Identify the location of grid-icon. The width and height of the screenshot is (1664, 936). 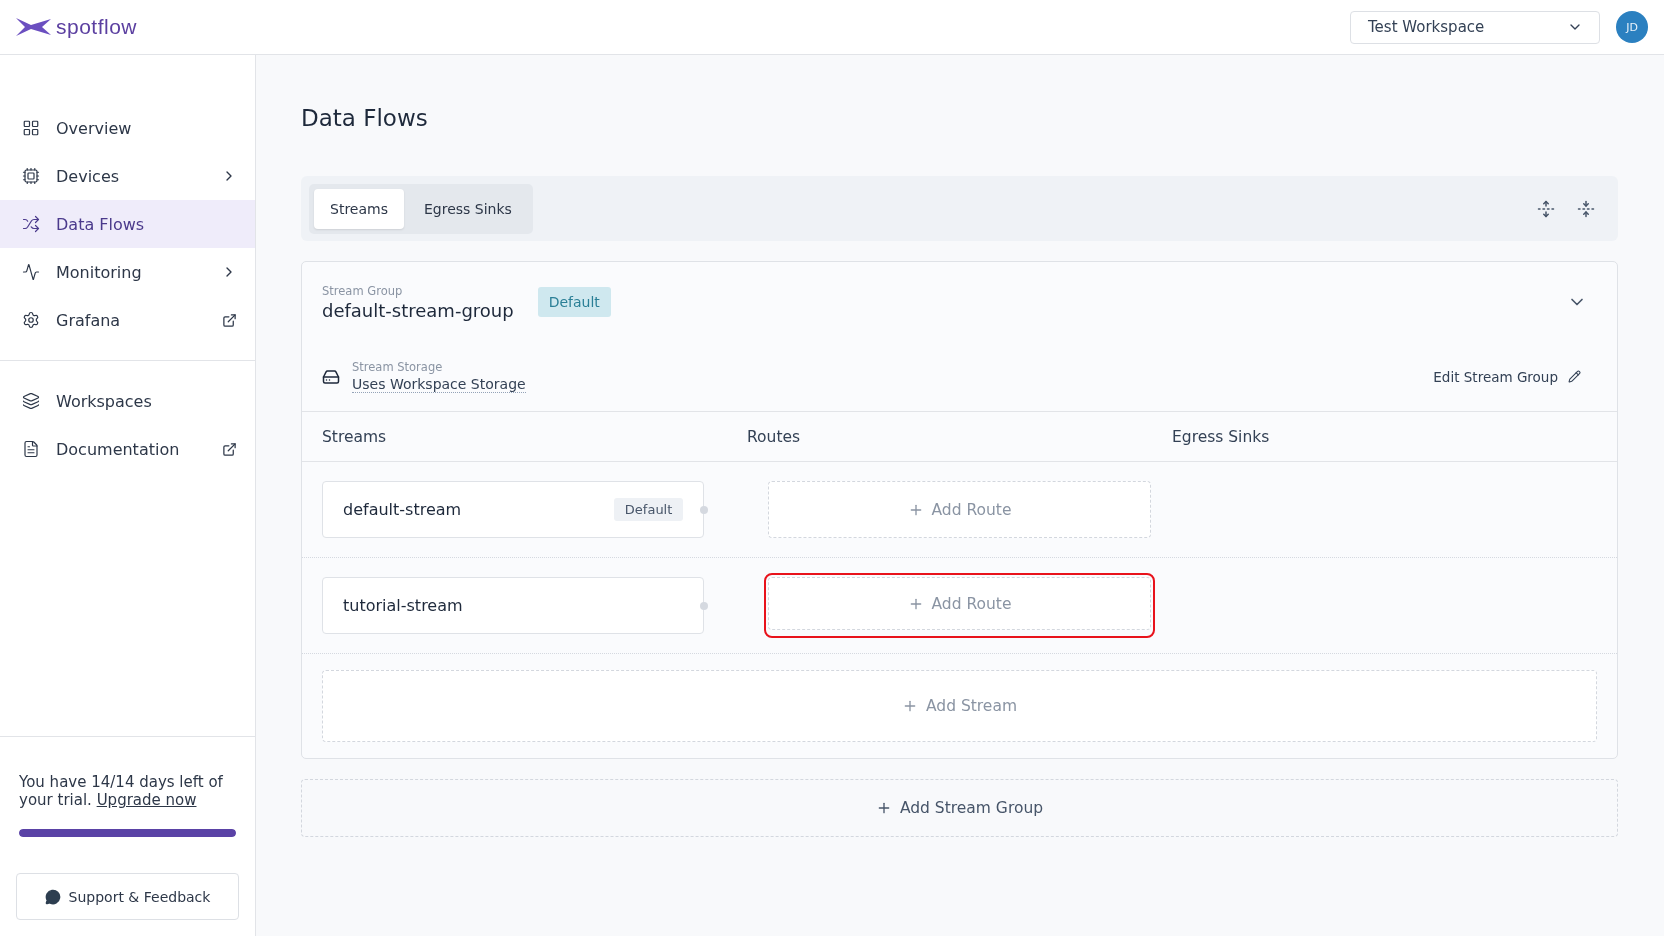
(31, 128).